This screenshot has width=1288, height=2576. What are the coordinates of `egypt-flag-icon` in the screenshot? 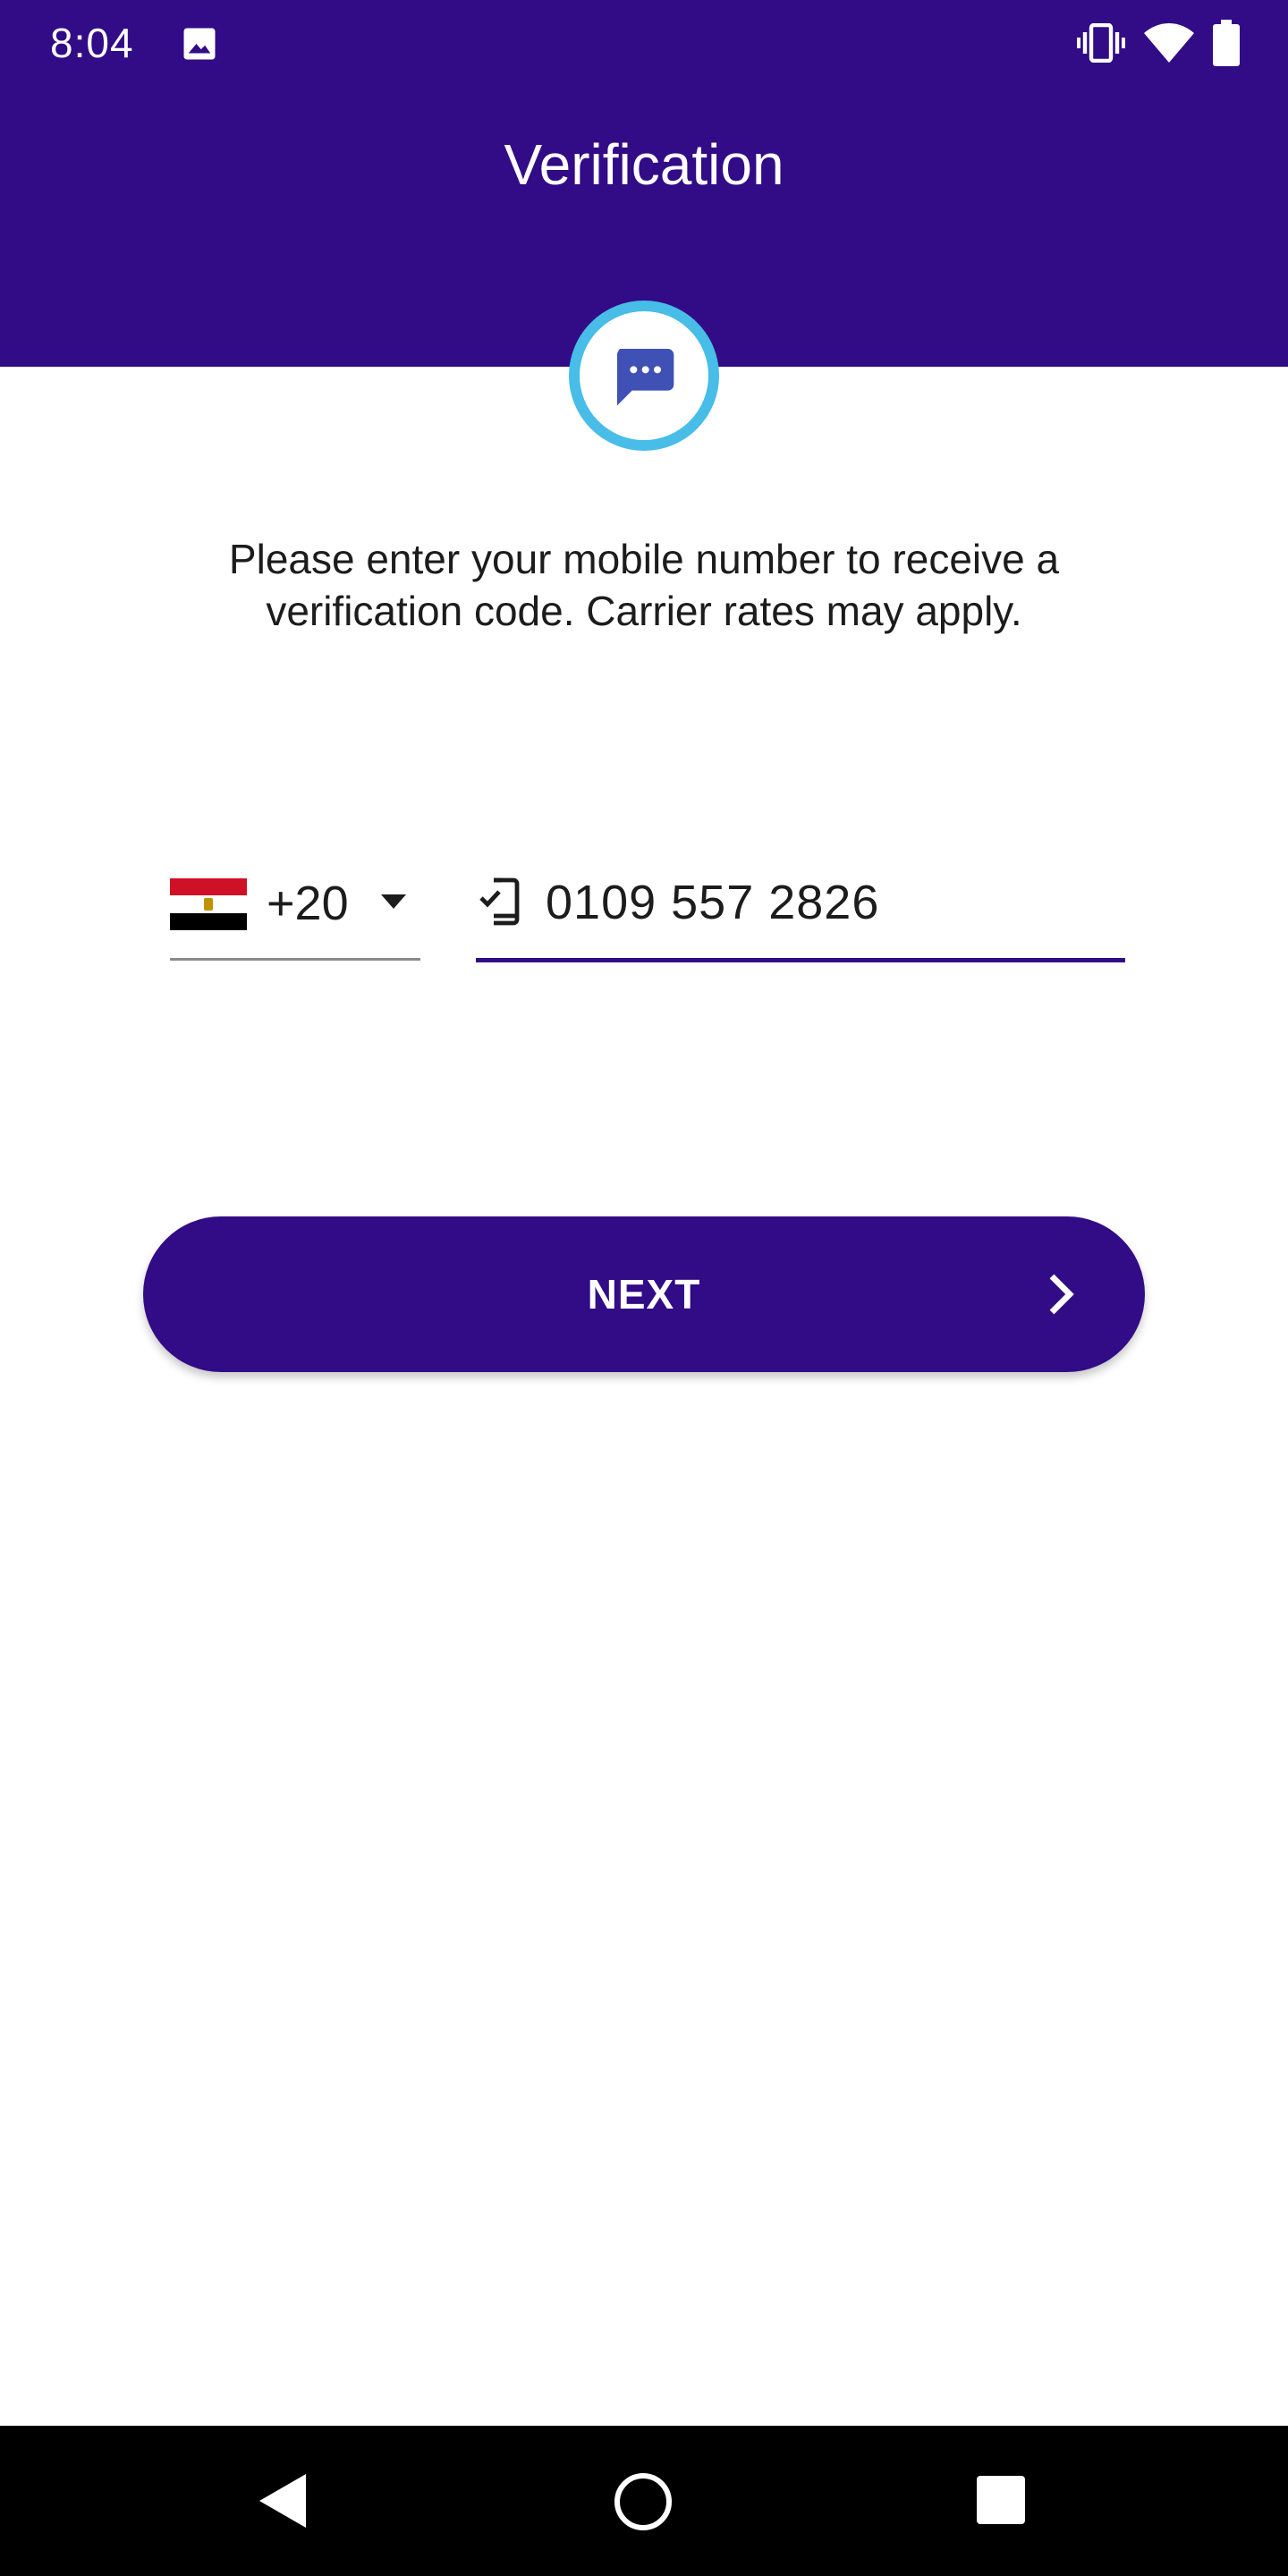 It's located at (208, 904).